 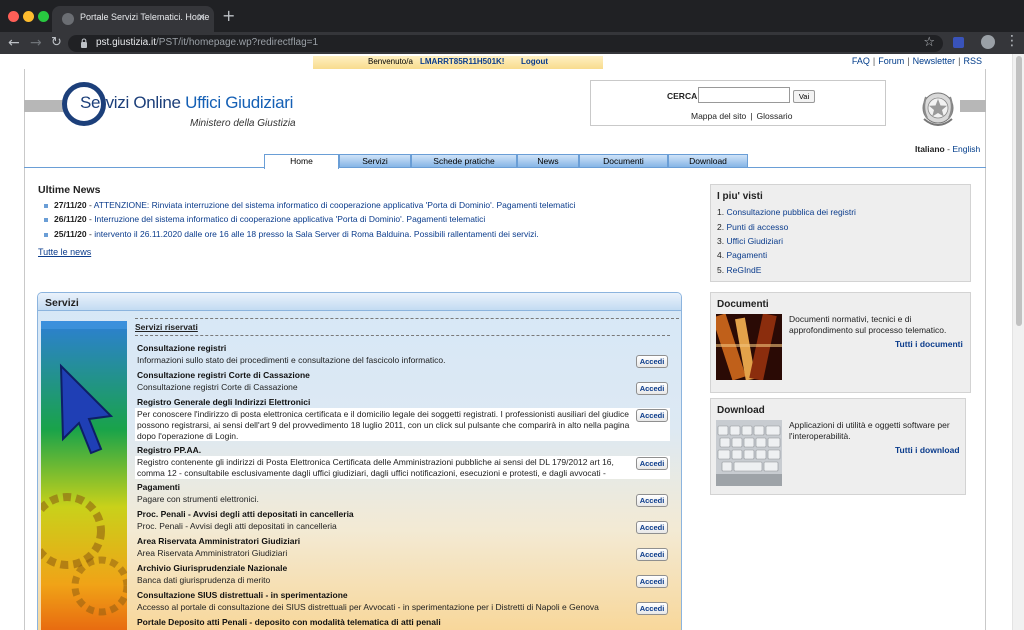 What do you see at coordinates (390, 61) in the screenshot?
I see `welcome-text: Benvenuto/a` at bounding box center [390, 61].